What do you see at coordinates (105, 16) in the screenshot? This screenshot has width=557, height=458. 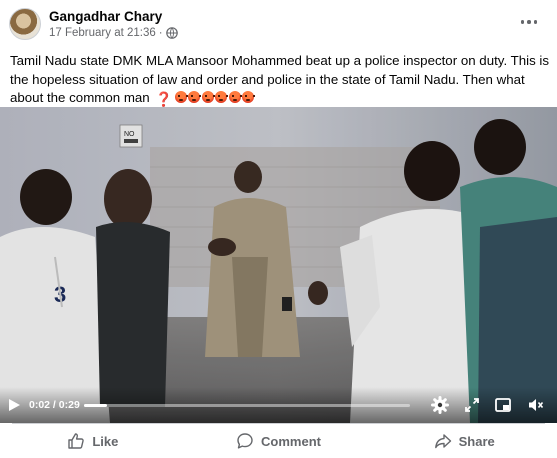 I see `author-name: Gangadhar Chary` at bounding box center [105, 16].